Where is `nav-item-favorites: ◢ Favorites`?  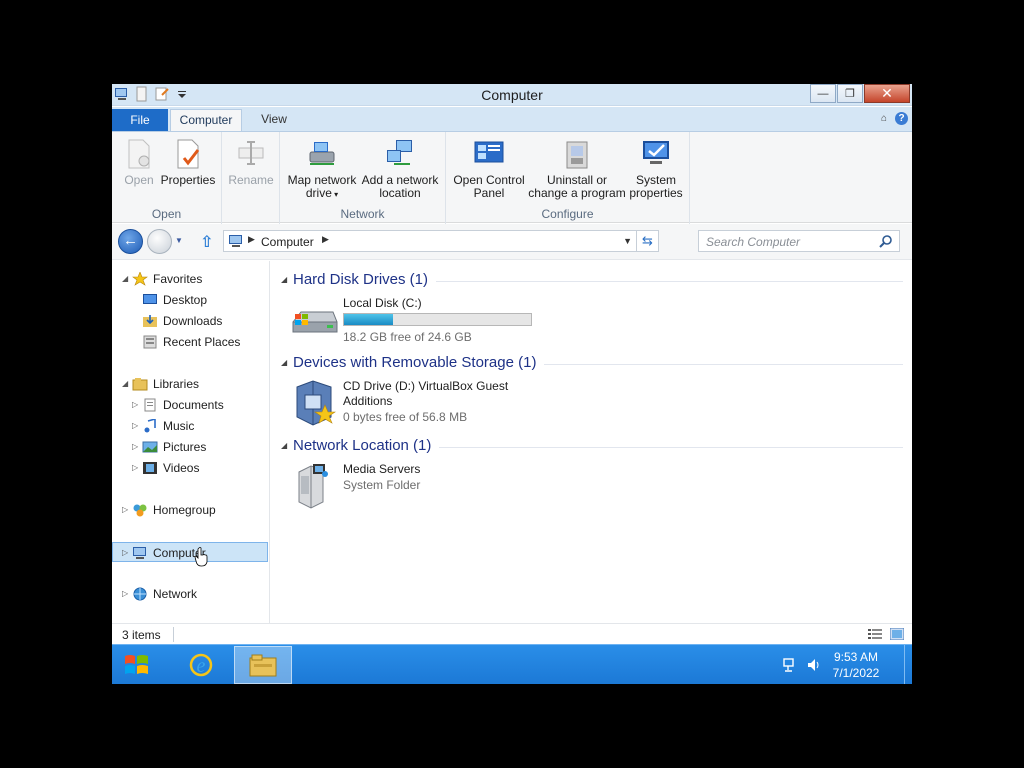 nav-item-favorites: ◢ Favorites is located at coordinates (190, 279).